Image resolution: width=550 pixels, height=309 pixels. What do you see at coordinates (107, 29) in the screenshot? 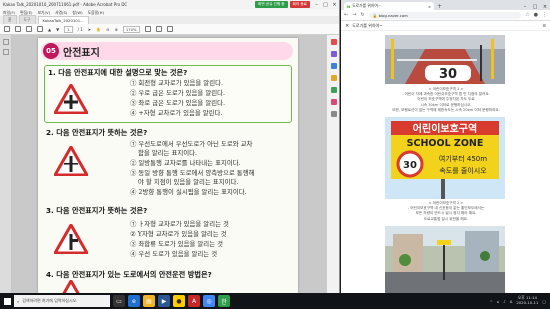
I see `zoom-out-icon: ⊖` at bounding box center [107, 29].